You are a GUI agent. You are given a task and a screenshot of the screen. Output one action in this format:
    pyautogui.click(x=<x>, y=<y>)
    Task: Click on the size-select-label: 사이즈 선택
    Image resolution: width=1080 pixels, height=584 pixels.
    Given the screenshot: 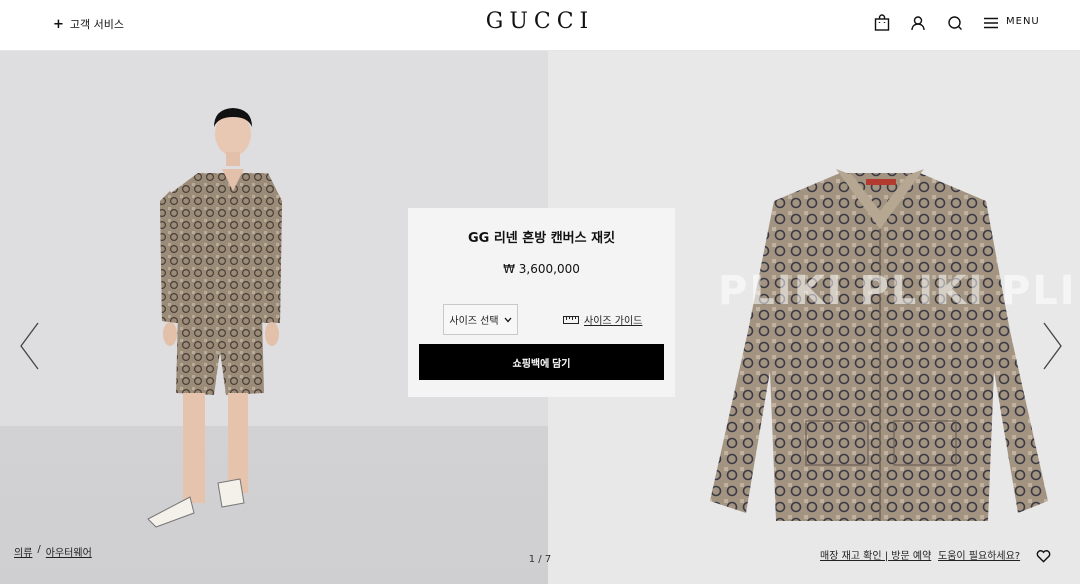 What is the action you would take?
    pyautogui.click(x=474, y=321)
    